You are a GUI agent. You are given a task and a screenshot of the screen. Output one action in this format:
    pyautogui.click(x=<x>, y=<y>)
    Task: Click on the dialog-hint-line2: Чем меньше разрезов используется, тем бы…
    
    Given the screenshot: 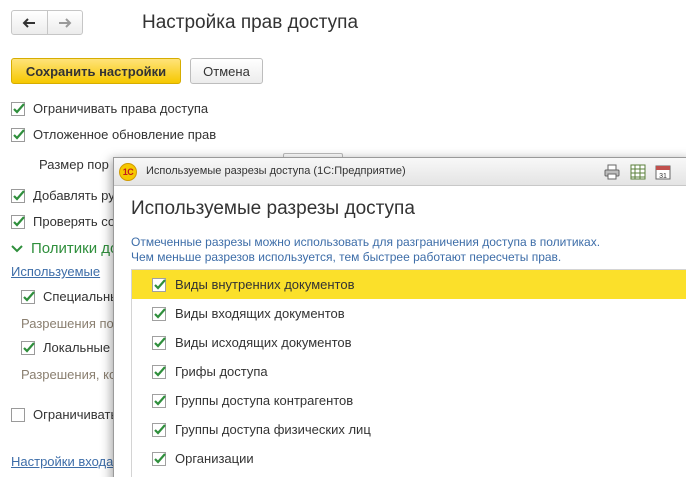 What is the action you would take?
    pyautogui.click(x=346, y=257)
    